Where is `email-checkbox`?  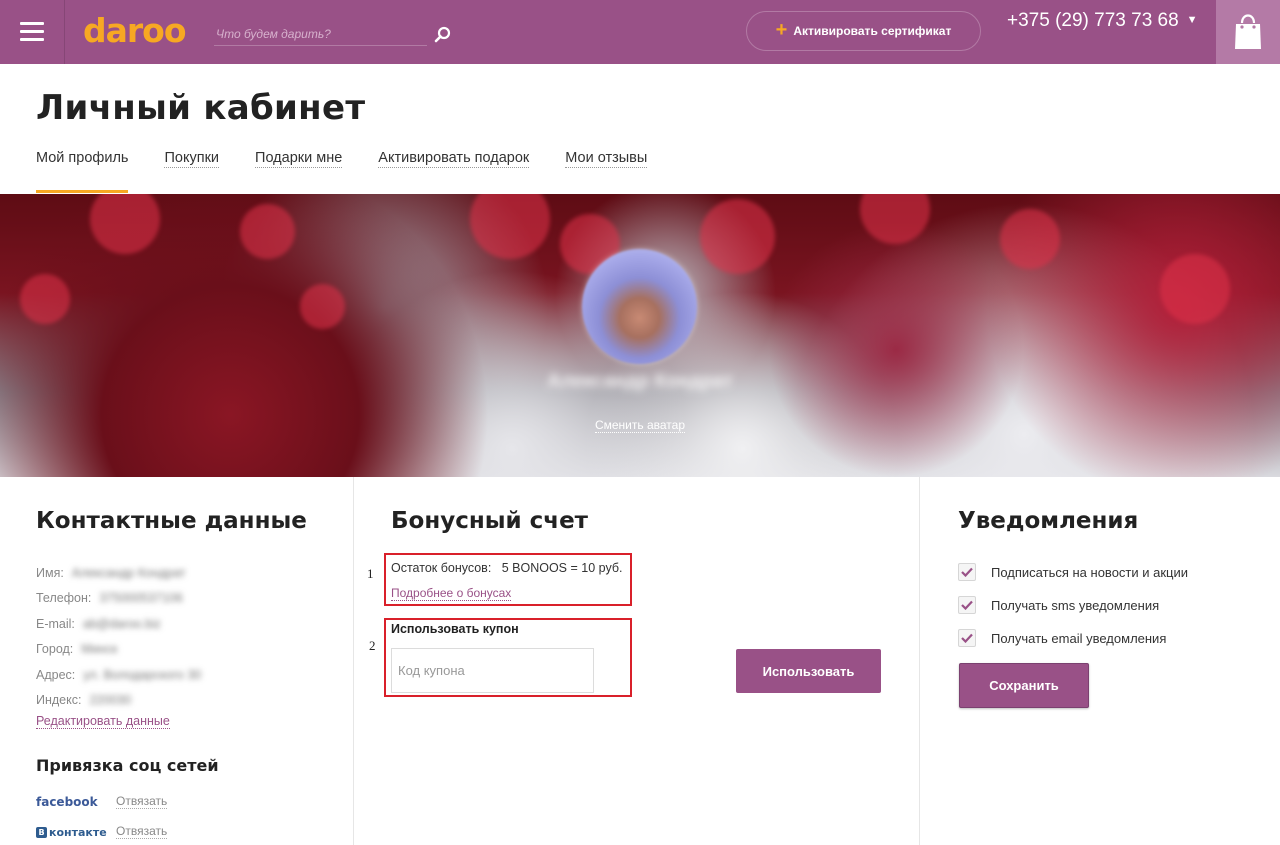
email-checkbox is located at coordinates (967, 638).